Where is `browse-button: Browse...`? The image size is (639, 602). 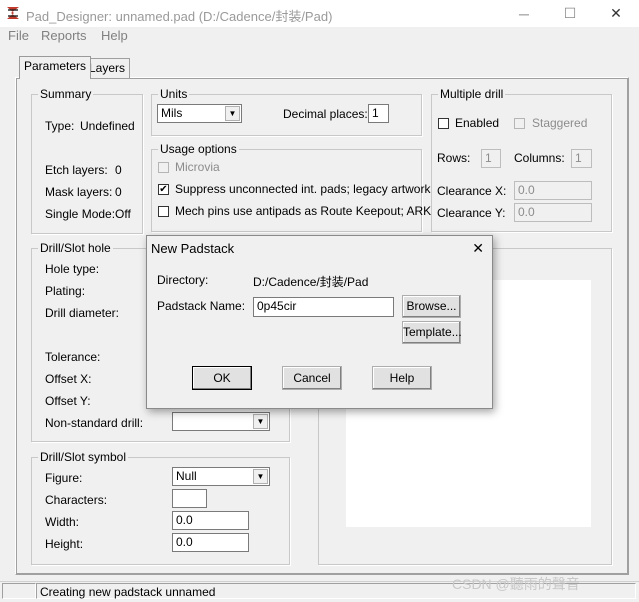
browse-button: Browse... is located at coordinates (431, 306).